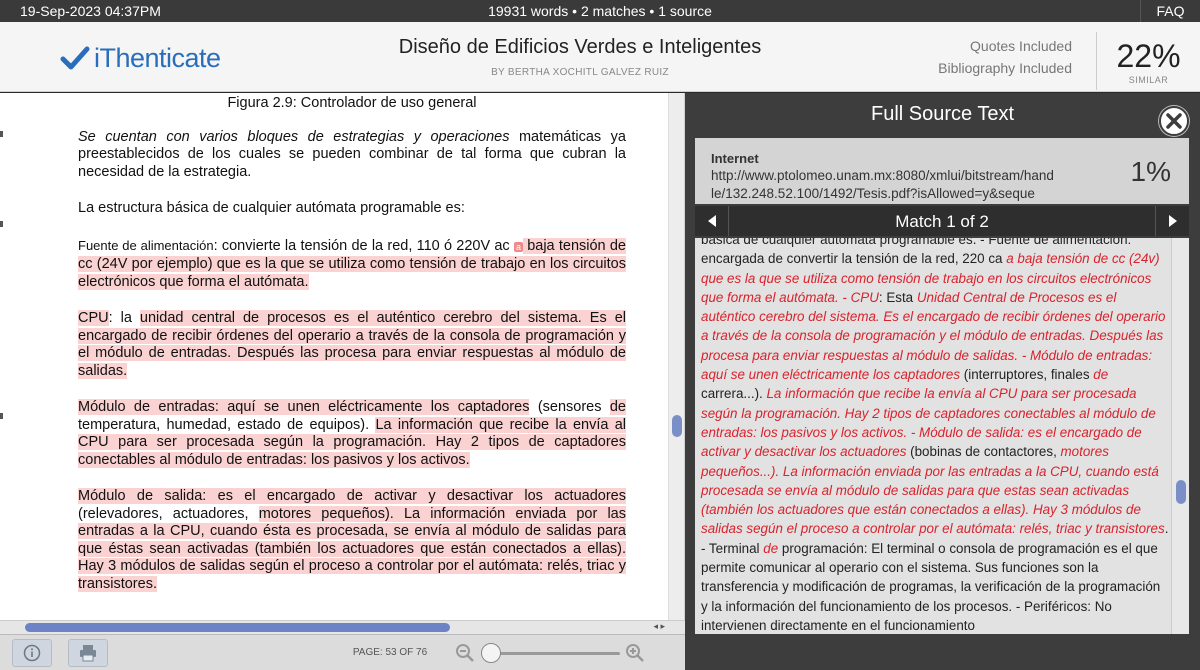 Image resolution: width=1200 pixels, height=670 pixels. I want to click on similarity-percent: 22%, so click(1148, 56).